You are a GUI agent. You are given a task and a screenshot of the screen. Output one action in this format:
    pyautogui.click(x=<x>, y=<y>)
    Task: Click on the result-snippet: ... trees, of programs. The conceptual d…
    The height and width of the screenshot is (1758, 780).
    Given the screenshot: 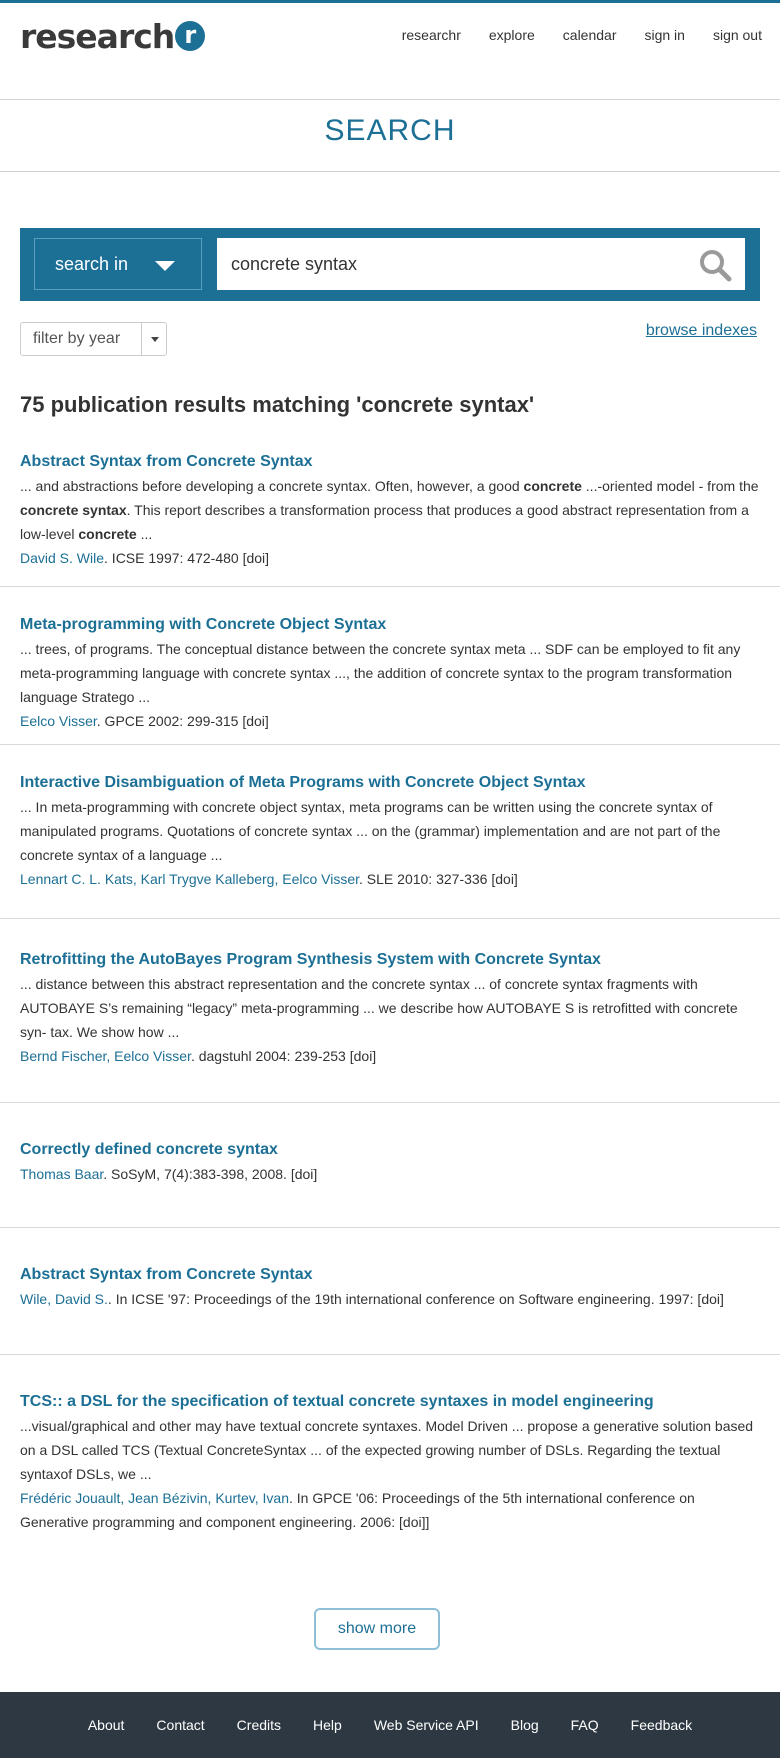 What is the action you would take?
    pyautogui.click(x=390, y=673)
    